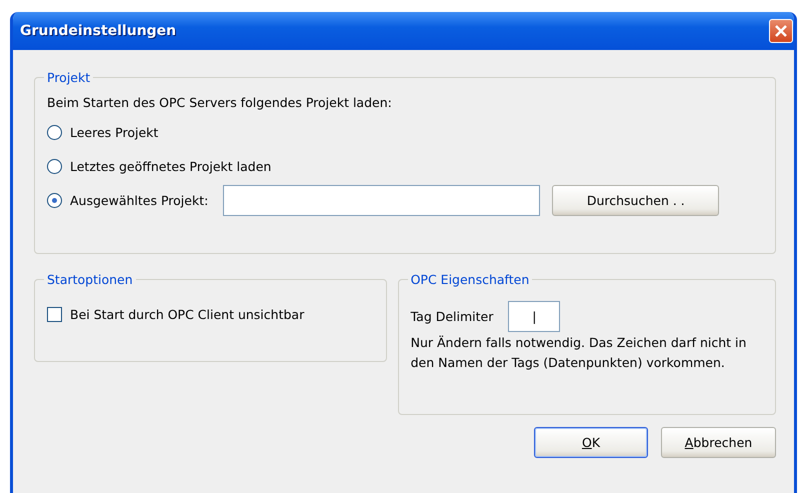 The height and width of the screenshot is (493, 806). Describe the element at coordinates (579, 353) in the screenshot. I see `note-text: Nur Ändern falls notwendig. Das Zeichen darf nicht in den Namen der Tags (Datenpunkten) vorkommen.` at that location.